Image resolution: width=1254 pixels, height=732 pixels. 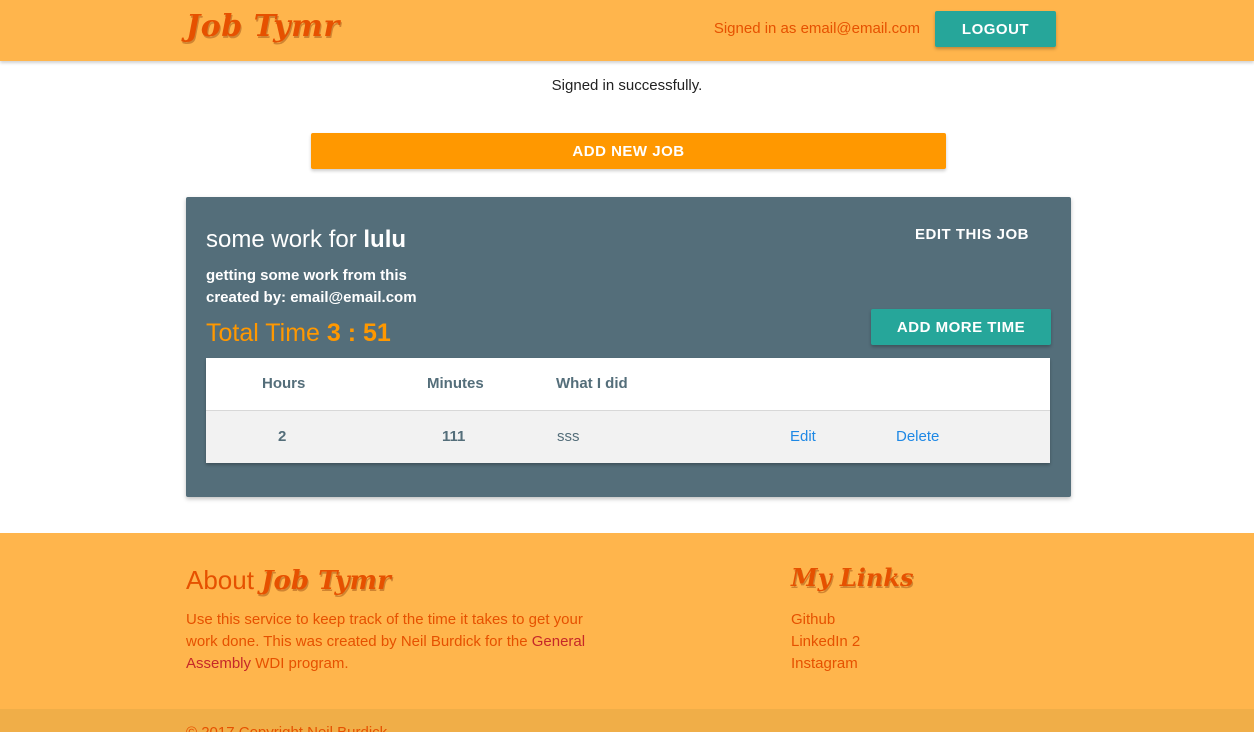 I want to click on job-total-time: Total Time 3 : 51, so click(x=298, y=333).